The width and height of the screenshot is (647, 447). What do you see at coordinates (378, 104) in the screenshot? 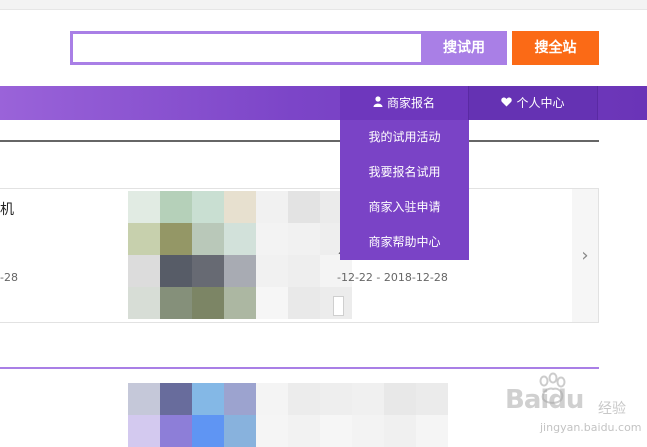
I see `user-icon` at bounding box center [378, 104].